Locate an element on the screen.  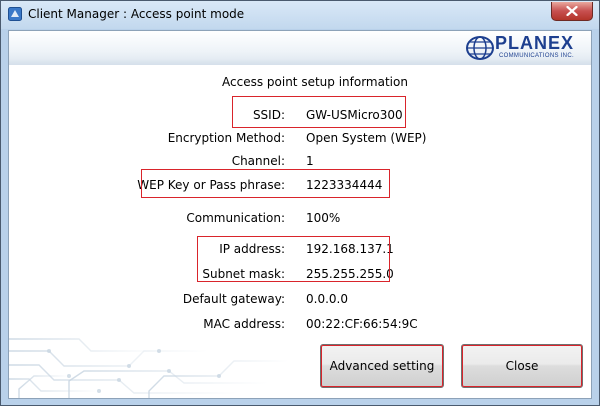
circuit-decoration is located at coordinates (149, 368).